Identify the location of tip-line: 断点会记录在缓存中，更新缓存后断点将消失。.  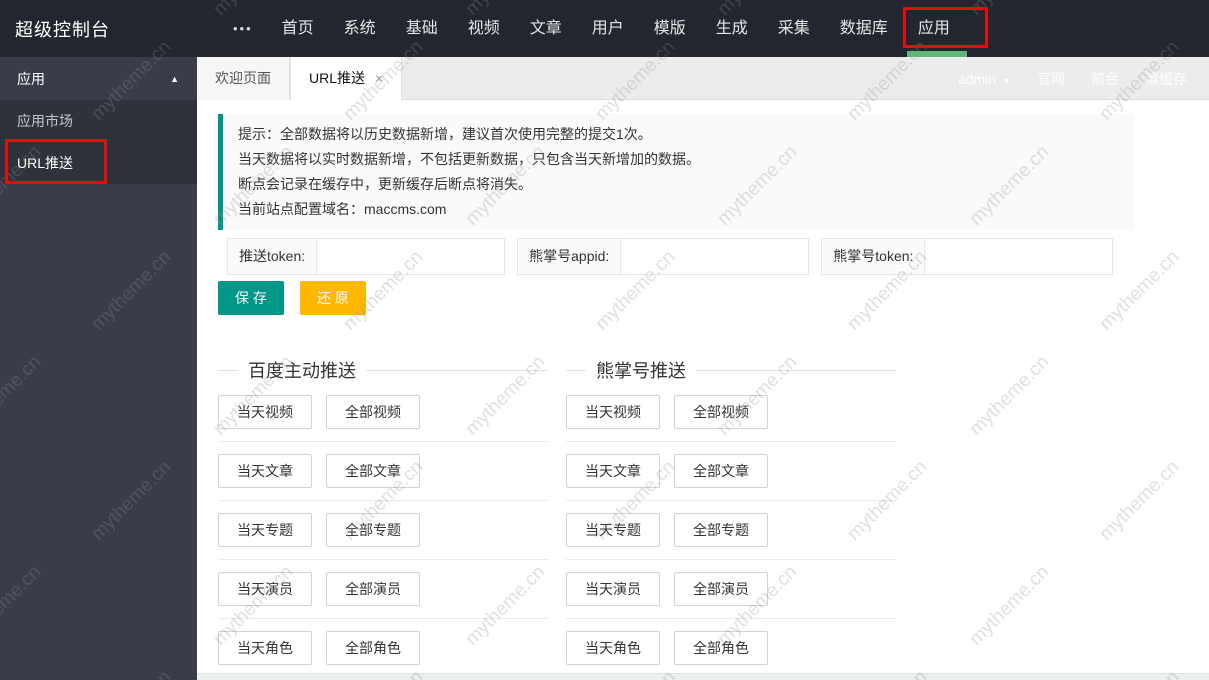
(385, 184).